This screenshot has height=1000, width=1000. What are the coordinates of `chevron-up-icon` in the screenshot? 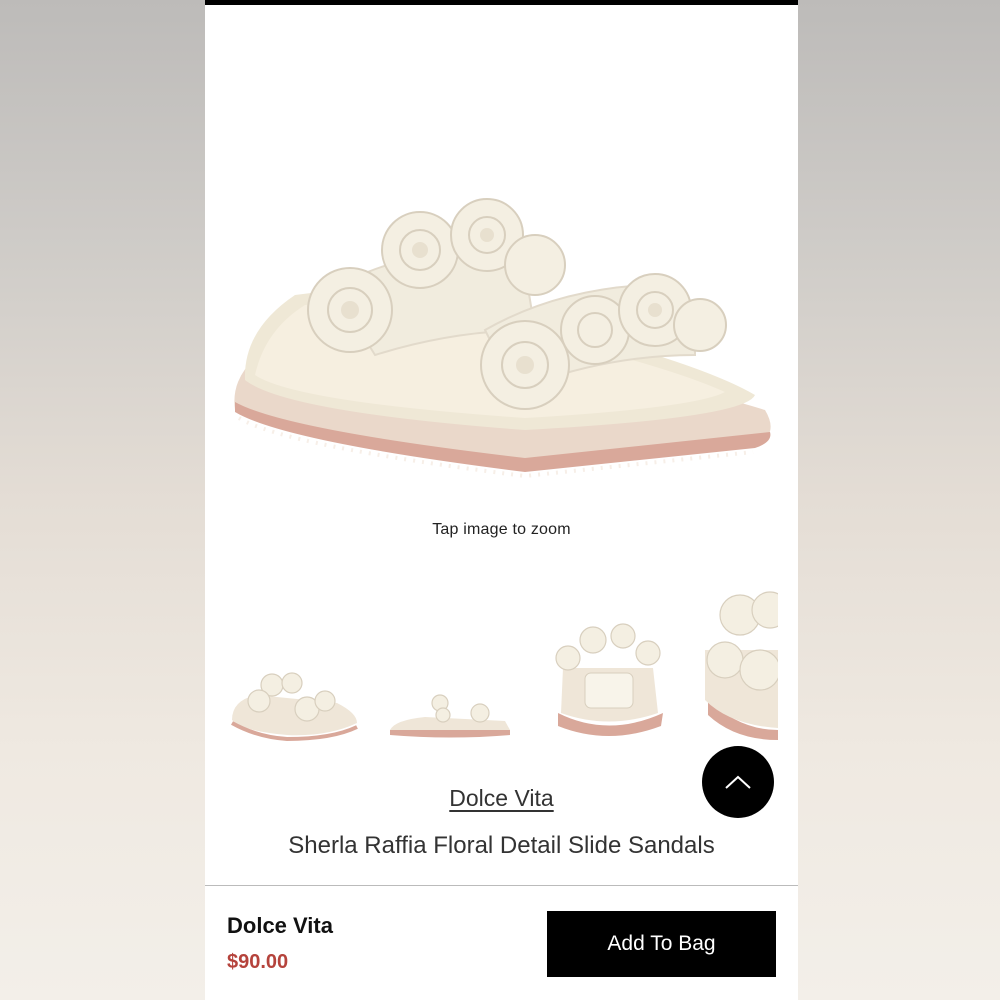 It's located at (738, 782).